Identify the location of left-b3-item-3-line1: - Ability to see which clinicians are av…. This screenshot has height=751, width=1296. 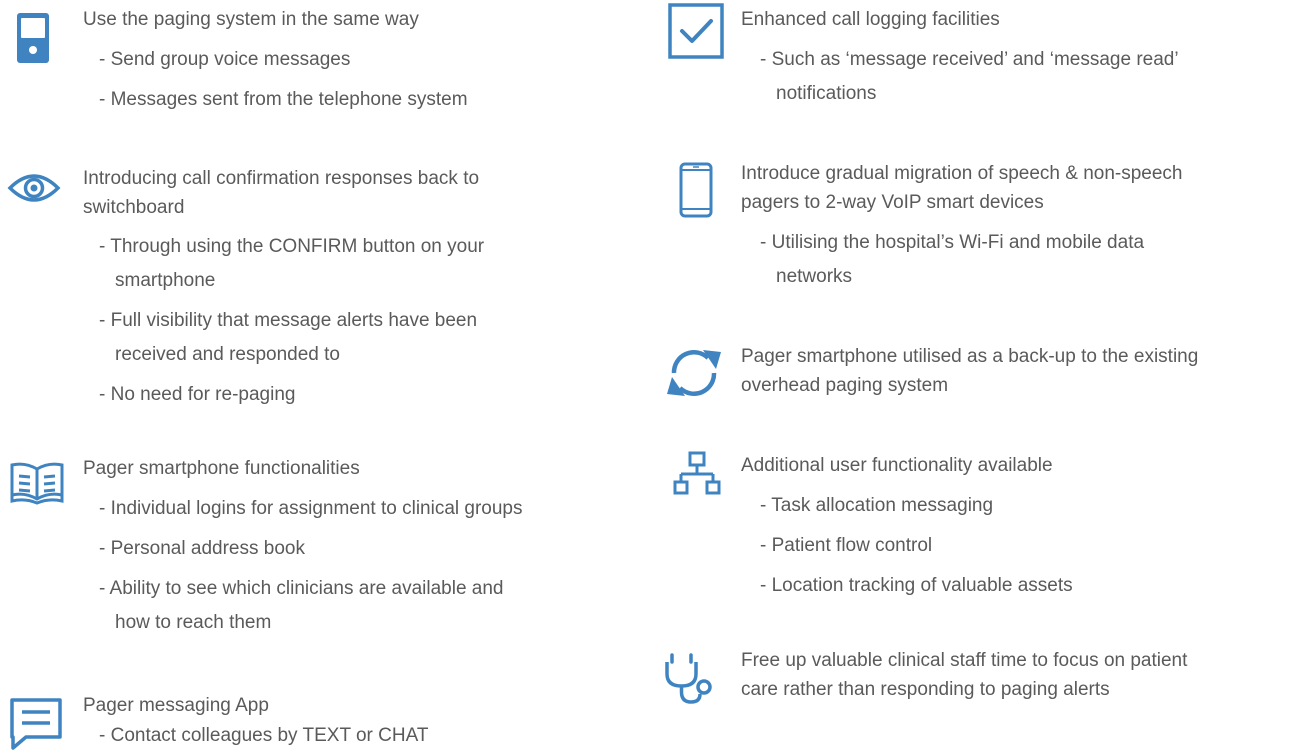
(301, 588).